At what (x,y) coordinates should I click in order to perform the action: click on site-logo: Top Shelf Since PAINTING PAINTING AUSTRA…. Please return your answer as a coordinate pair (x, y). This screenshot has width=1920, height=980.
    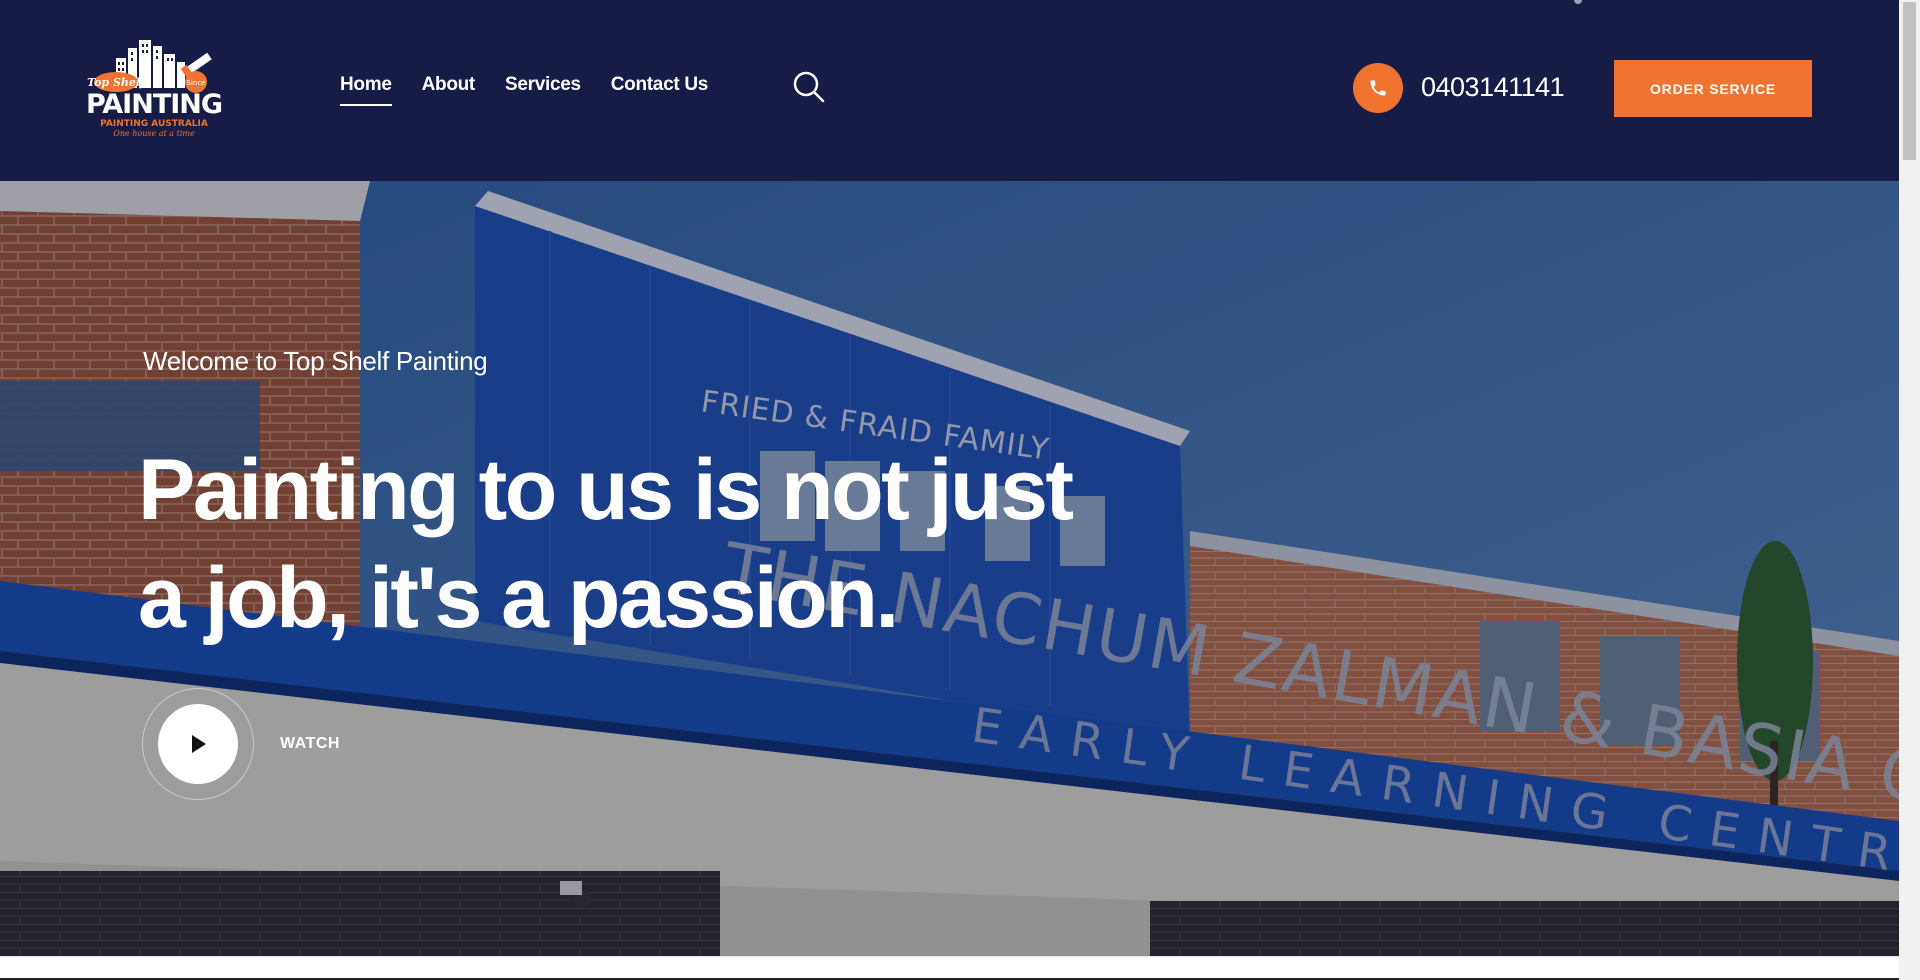
    Looking at the image, I should click on (154, 89).